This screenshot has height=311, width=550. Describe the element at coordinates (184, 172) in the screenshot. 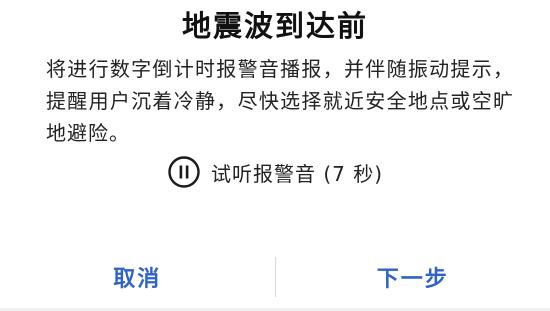

I see `pause-icon` at that location.